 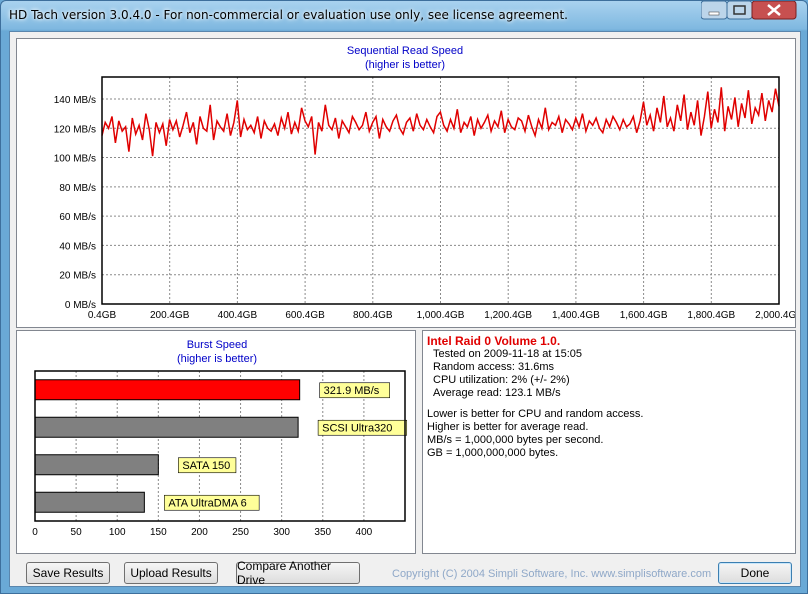 I want to click on x-tick-label: 2,000.4GB, so click(x=775, y=315).